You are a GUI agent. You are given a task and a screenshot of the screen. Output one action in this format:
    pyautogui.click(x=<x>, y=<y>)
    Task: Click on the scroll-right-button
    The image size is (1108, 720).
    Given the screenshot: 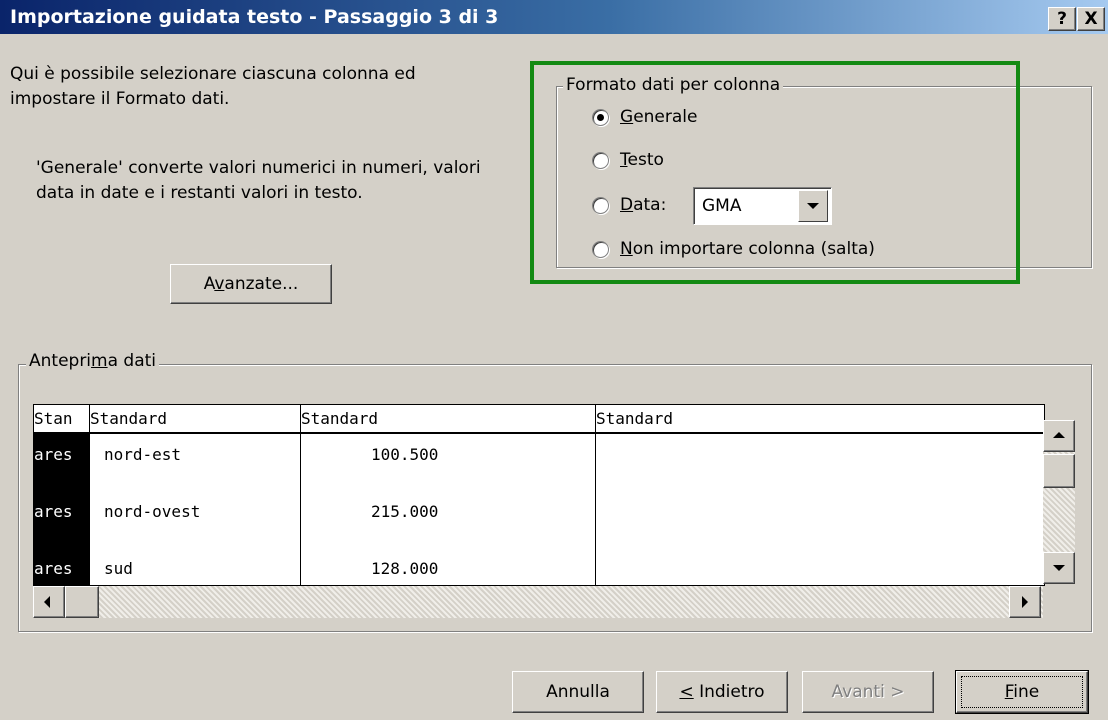 What is the action you would take?
    pyautogui.click(x=1025, y=602)
    